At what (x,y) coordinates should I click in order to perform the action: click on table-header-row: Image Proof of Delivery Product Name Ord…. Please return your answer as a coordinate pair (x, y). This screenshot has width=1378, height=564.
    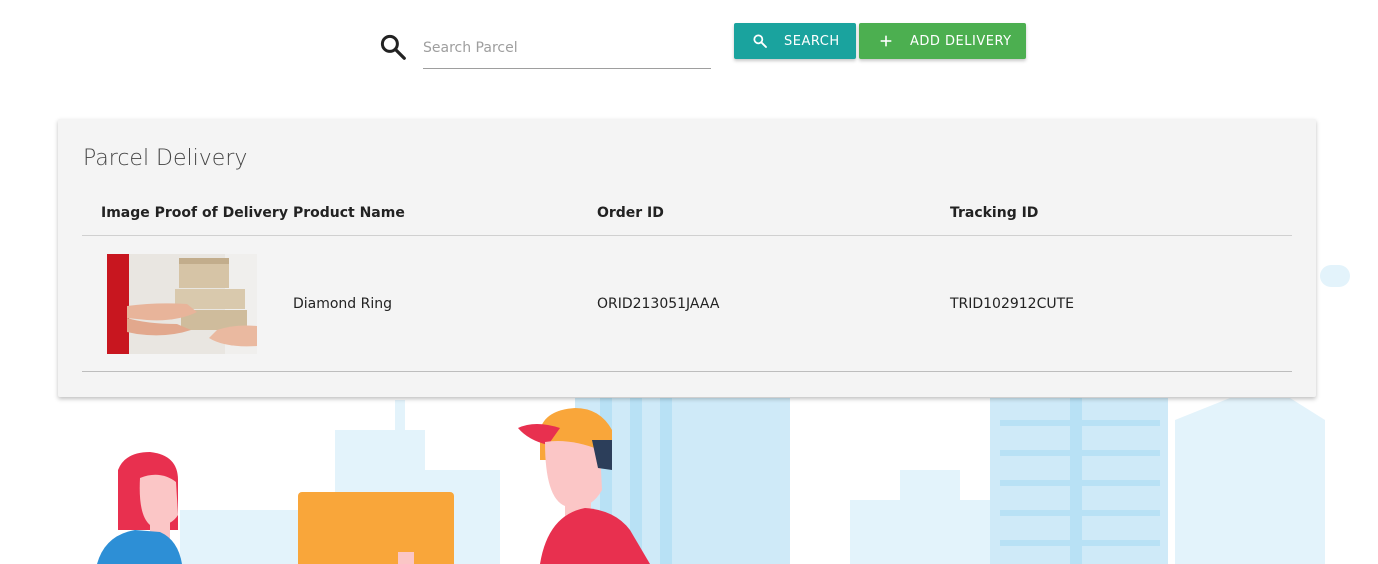
    Looking at the image, I should click on (687, 213).